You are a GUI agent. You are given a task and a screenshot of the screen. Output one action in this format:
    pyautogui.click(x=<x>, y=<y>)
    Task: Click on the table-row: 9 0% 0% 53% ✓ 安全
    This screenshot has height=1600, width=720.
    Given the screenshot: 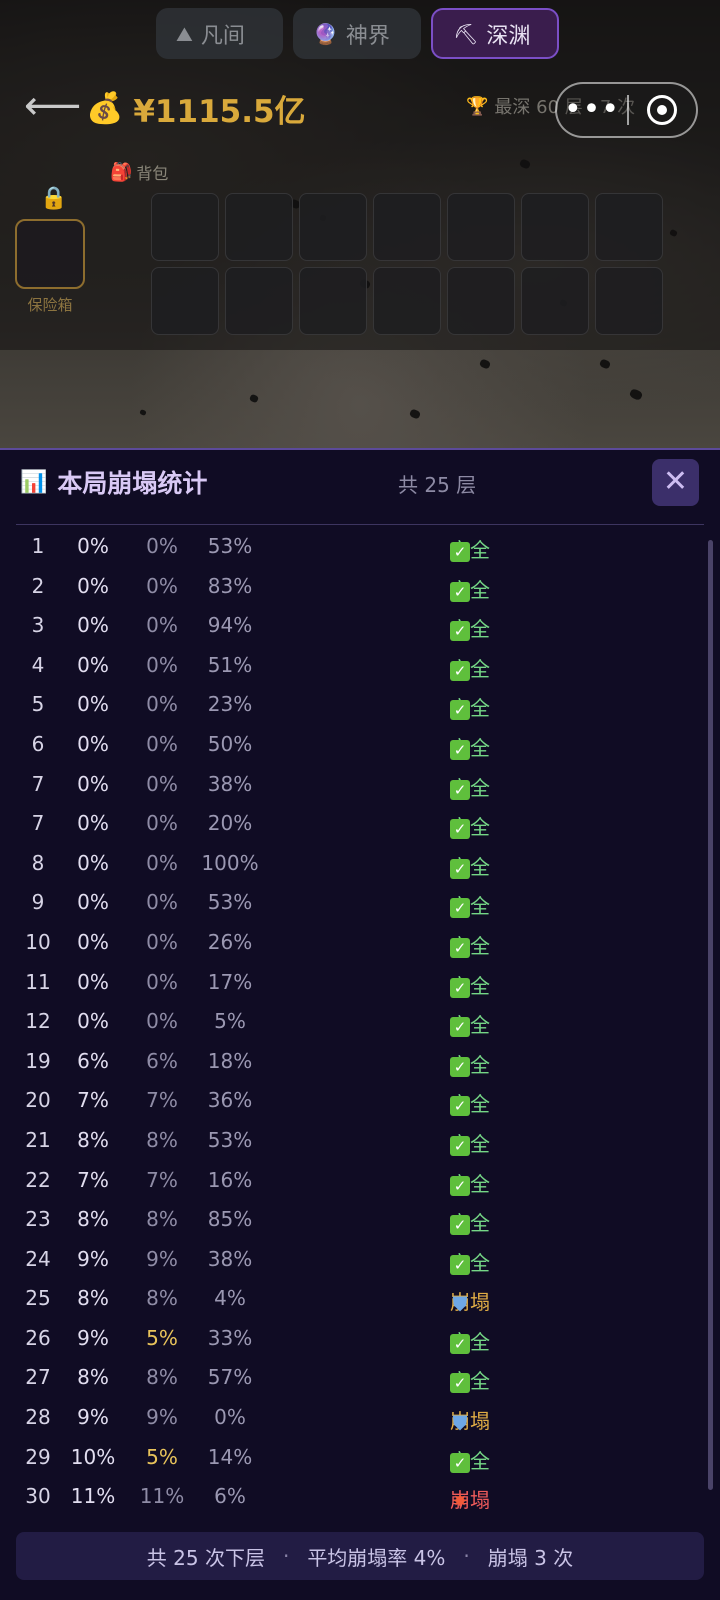 What is the action you would take?
    pyautogui.click(x=360, y=902)
    